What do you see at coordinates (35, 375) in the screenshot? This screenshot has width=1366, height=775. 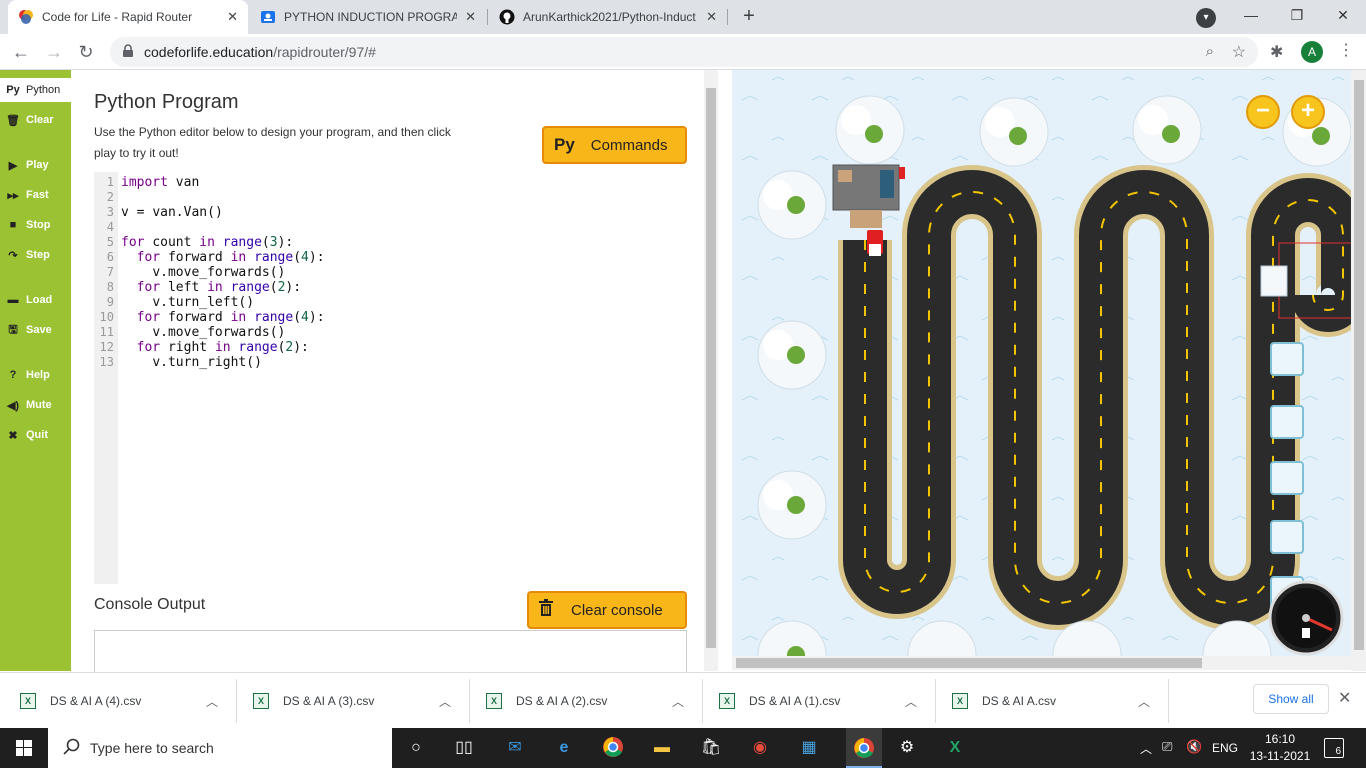 I see `sidebar-item-help: ? Help` at bounding box center [35, 375].